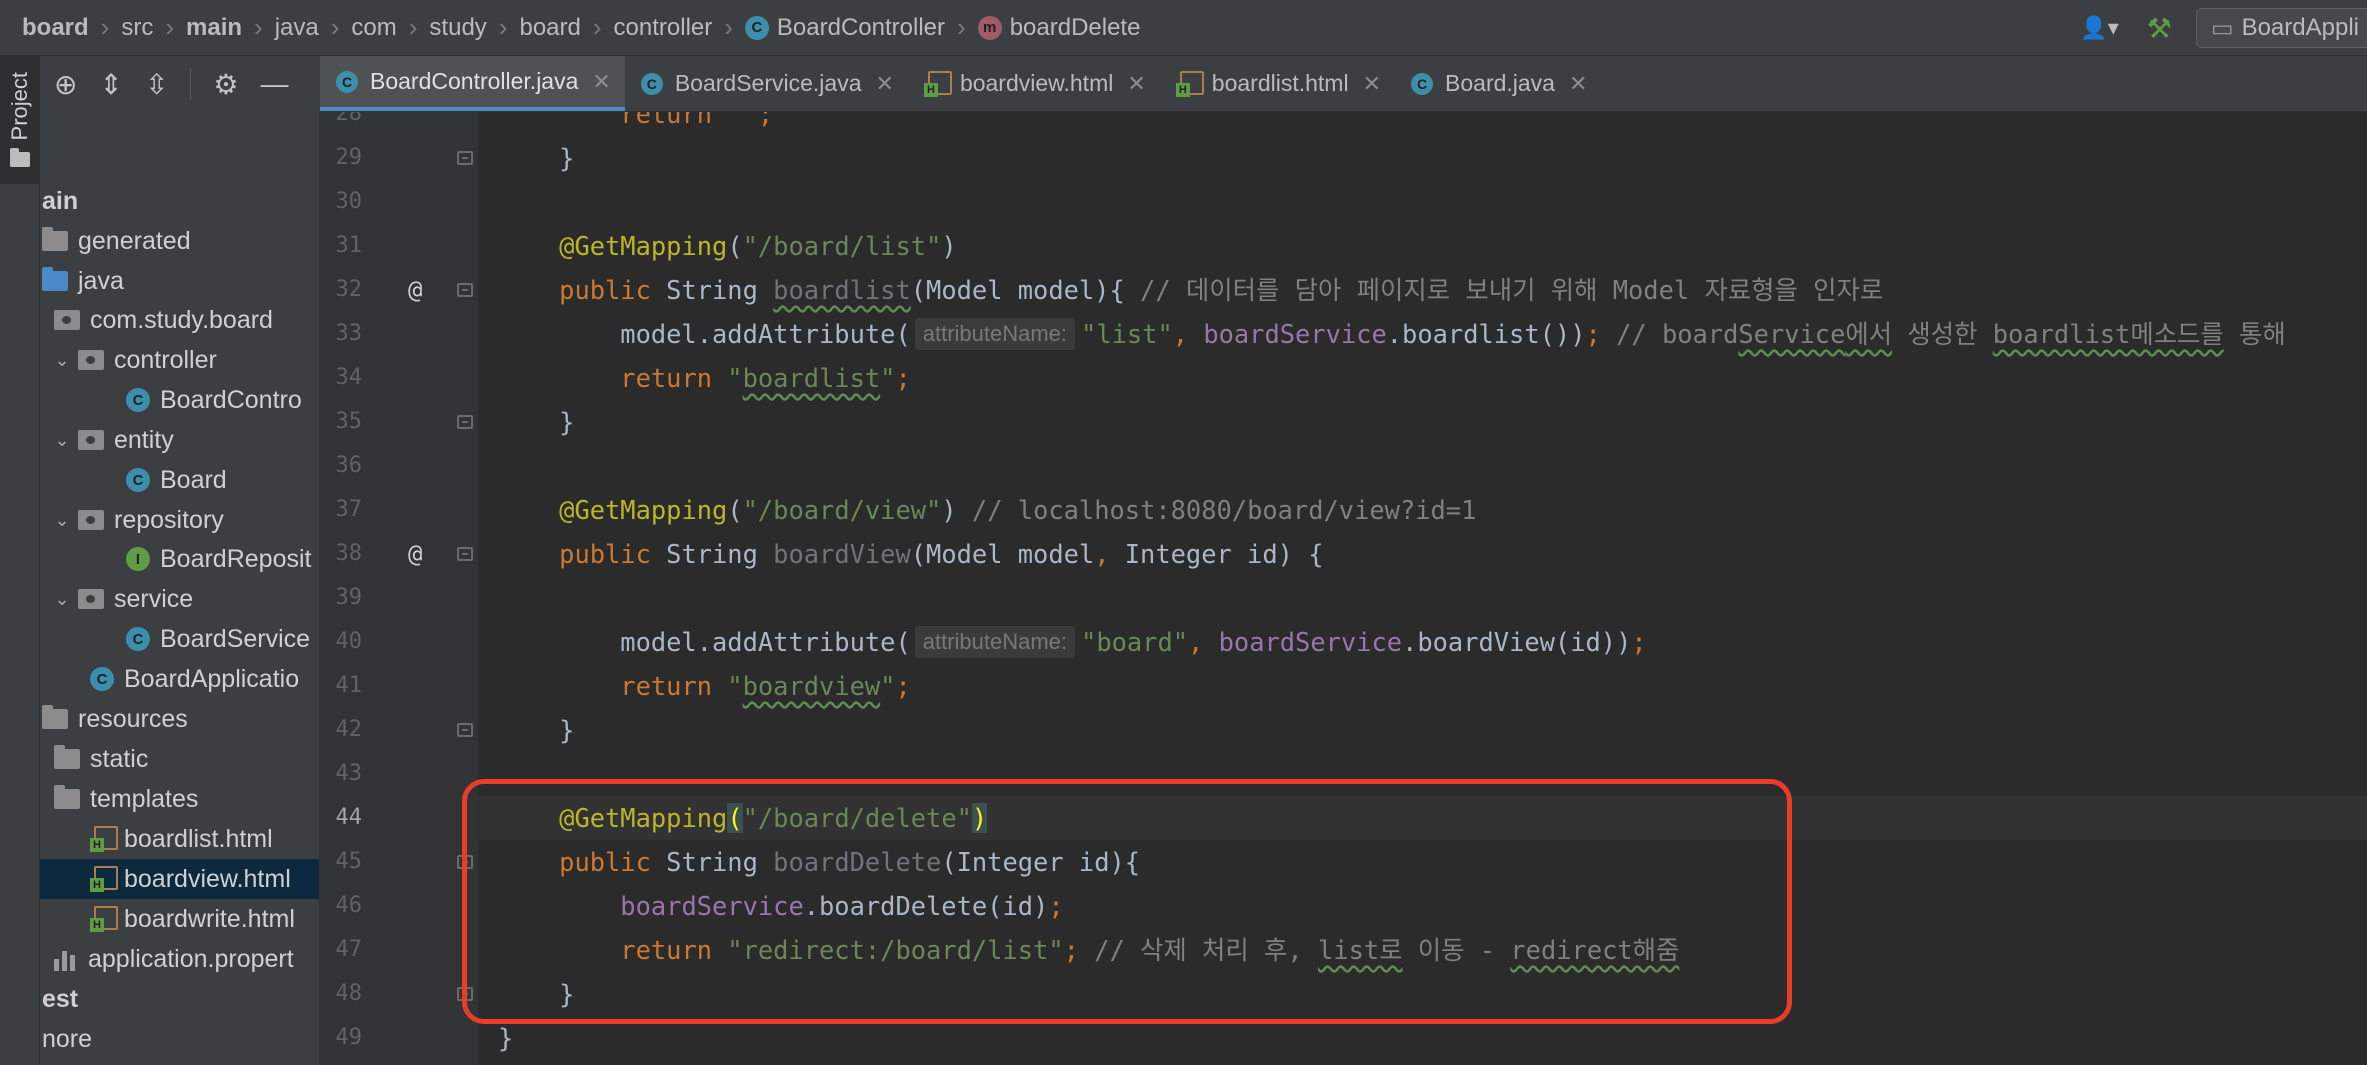 Image resolution: width=2367 pixels, height=1065 pixels. What do you see at coordinates (1058, 28) in the screenshot?
I see `breadcrumb-item: m boardDelete` at bounding box center [1058, 28].